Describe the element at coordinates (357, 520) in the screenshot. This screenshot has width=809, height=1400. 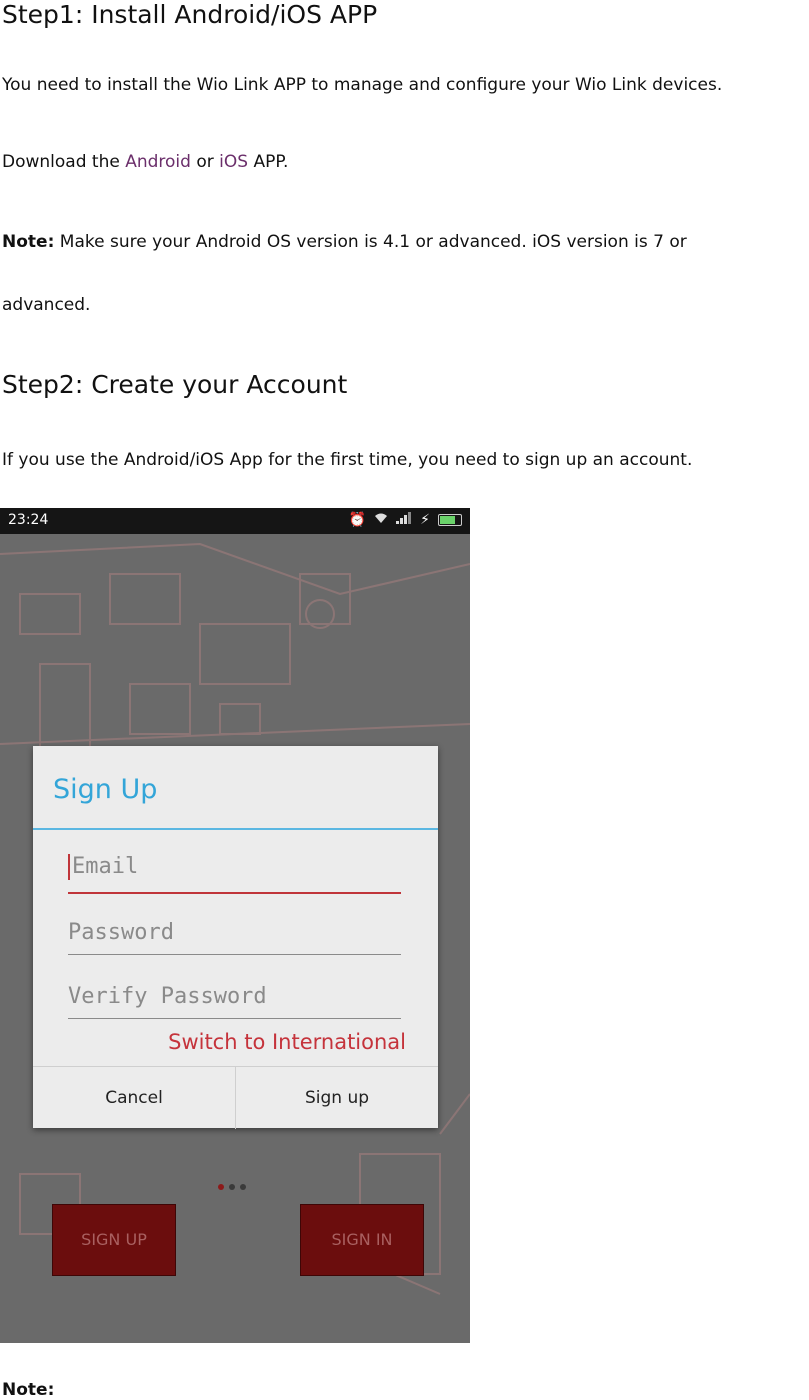
I see `alarm-icon: ⏰` at that location.